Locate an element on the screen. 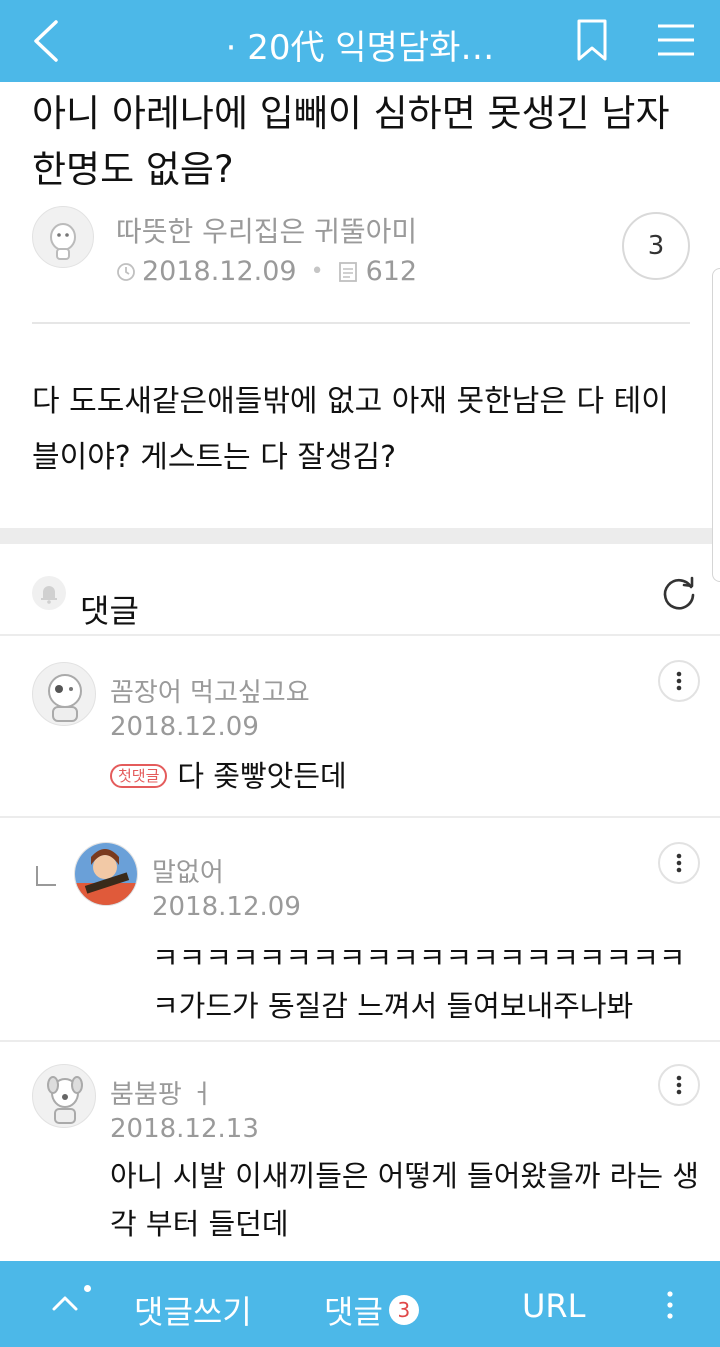 This screenshot has height=1347, width=720. comment-text: 아니 시발 이새끼들은 어떻게 들어왔을까 라는 생각 부터 들던데 is located at coordinates (404, 1200).